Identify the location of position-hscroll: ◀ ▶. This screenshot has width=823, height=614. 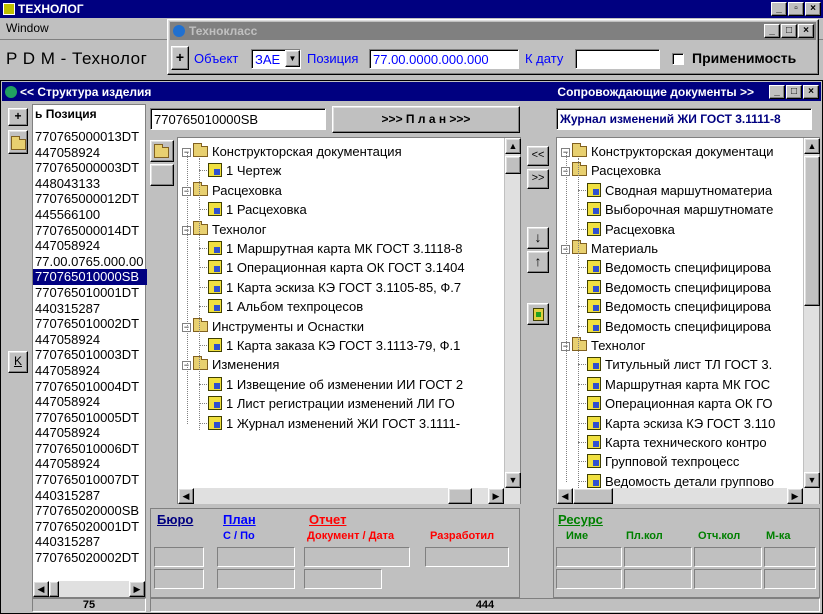
(89, 589).